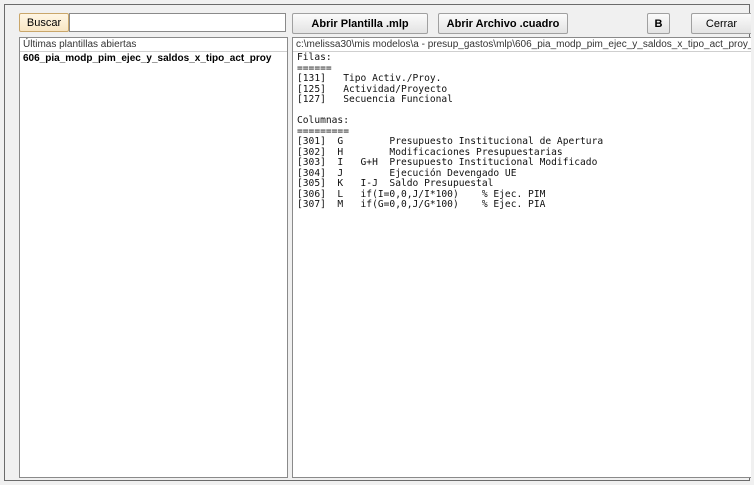 This screenshot has height=485, width=754. What do you see at coordinates (177, 22) in the screenshot?
I see `search-input` at bounding box center [177, 22].